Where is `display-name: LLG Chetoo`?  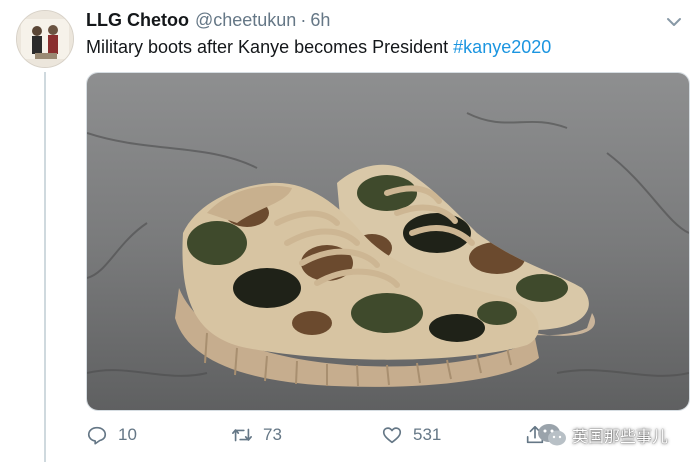 display-name: LLG Chetoo is located at coordinates (137, 20).